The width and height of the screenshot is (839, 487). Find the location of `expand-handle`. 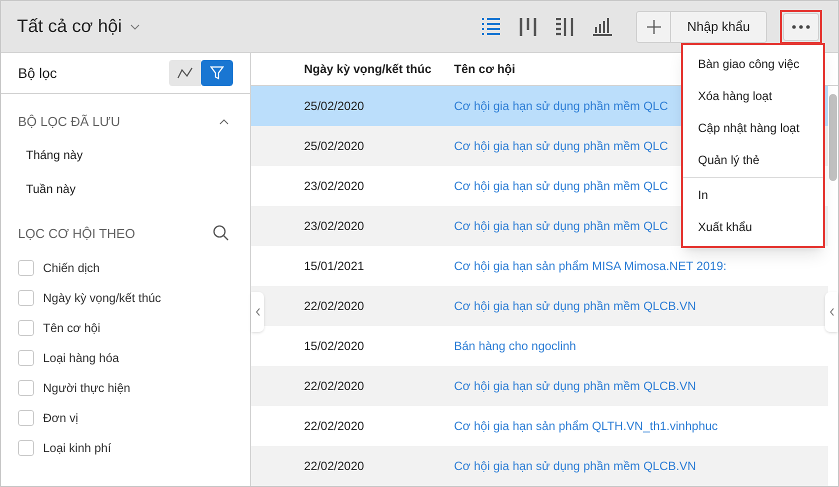

expand-handle is located at coordinates (831, 312).